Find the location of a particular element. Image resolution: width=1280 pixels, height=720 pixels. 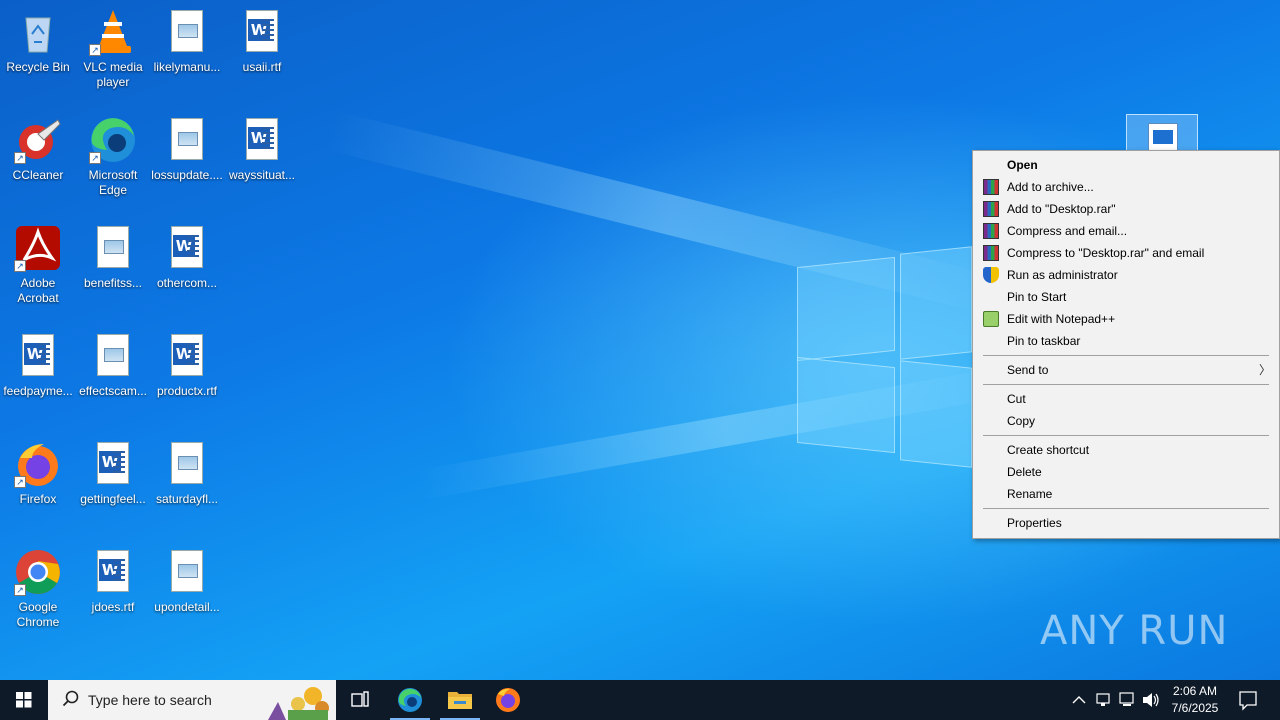

taskbar-edge-button is located at coordinates (410, 700).